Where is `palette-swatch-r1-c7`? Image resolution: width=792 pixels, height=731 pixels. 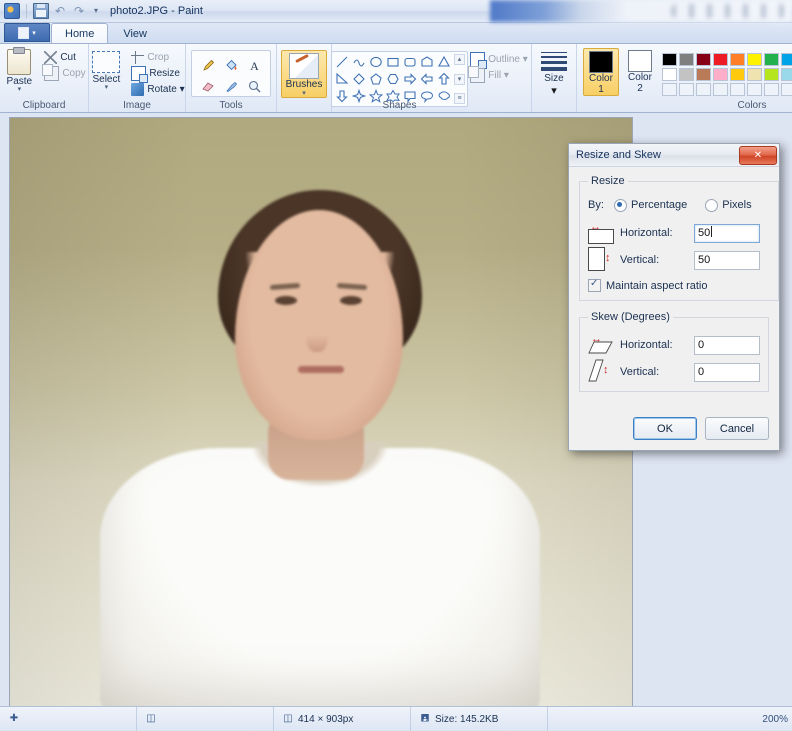 palette-swatch-r1-c7 is located at coordinates (771, 59).